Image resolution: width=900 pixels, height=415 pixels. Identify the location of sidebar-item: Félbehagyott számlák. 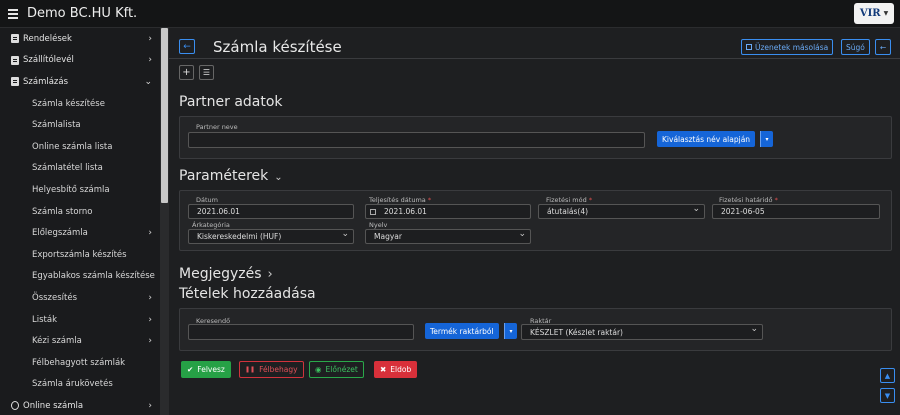
(80, 363).